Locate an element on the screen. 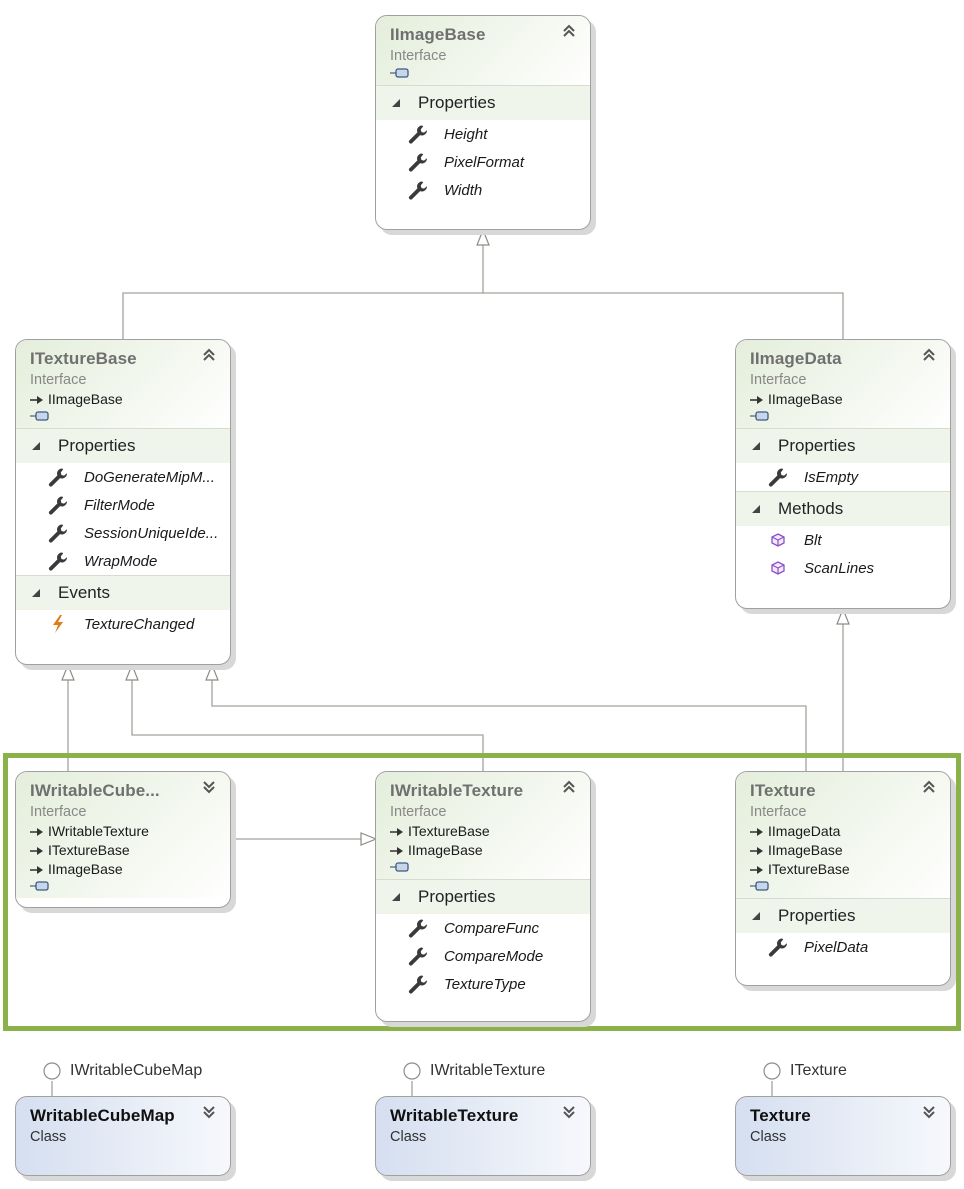 Image resolution: width=964 pixels, height=1189 pixels. shape-writablecubemap: WritableCubeMap Class is located at coordinates (123, 1136).